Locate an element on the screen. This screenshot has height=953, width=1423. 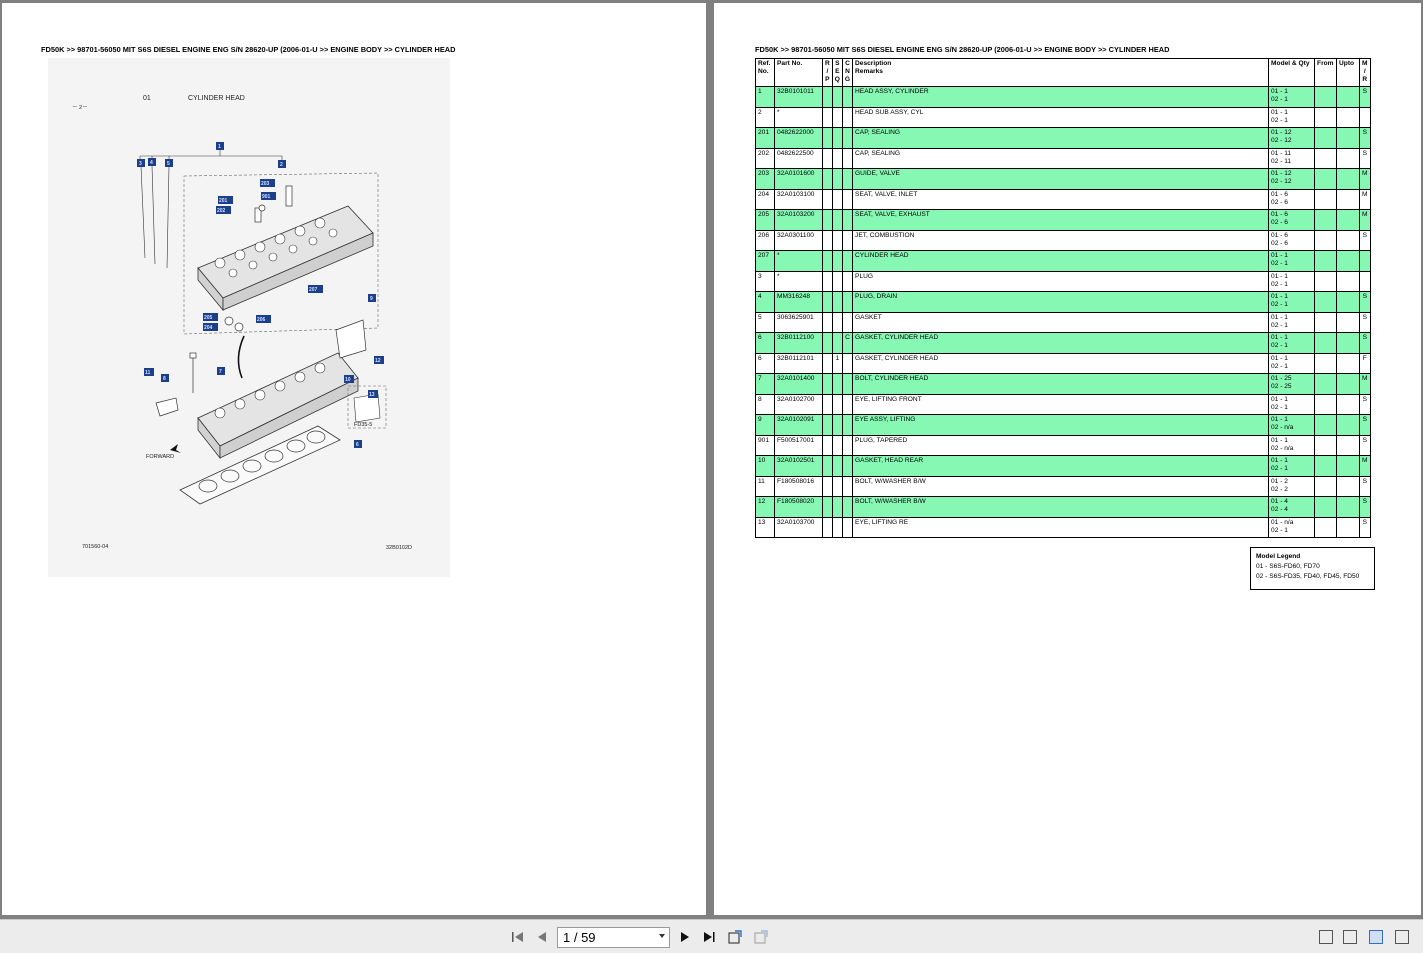
assembly-arrow is located at coordinates (241, 357).